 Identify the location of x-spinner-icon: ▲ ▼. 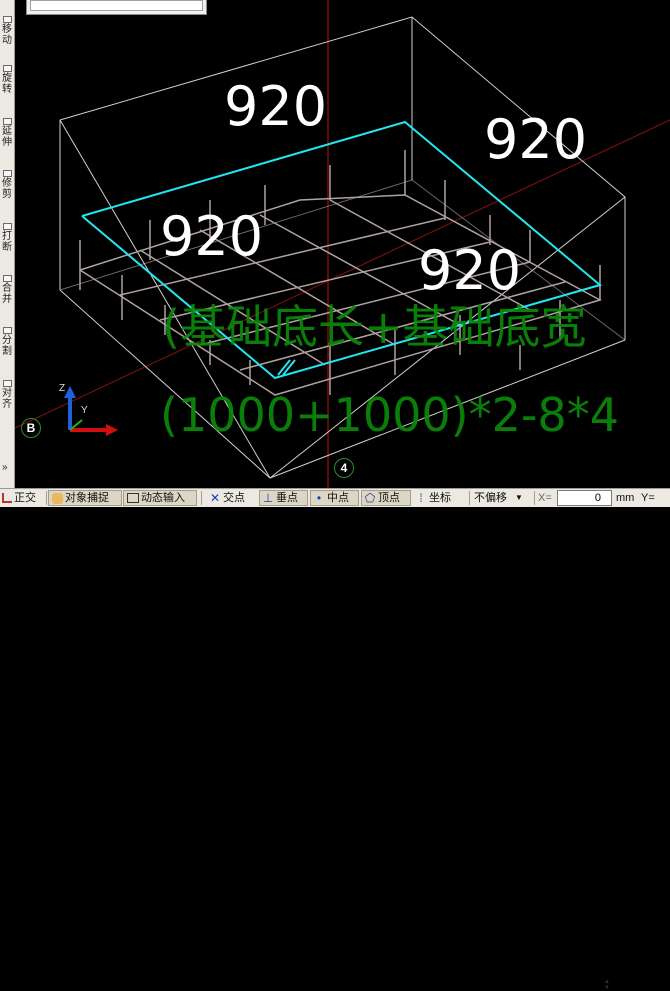
(607, 985).